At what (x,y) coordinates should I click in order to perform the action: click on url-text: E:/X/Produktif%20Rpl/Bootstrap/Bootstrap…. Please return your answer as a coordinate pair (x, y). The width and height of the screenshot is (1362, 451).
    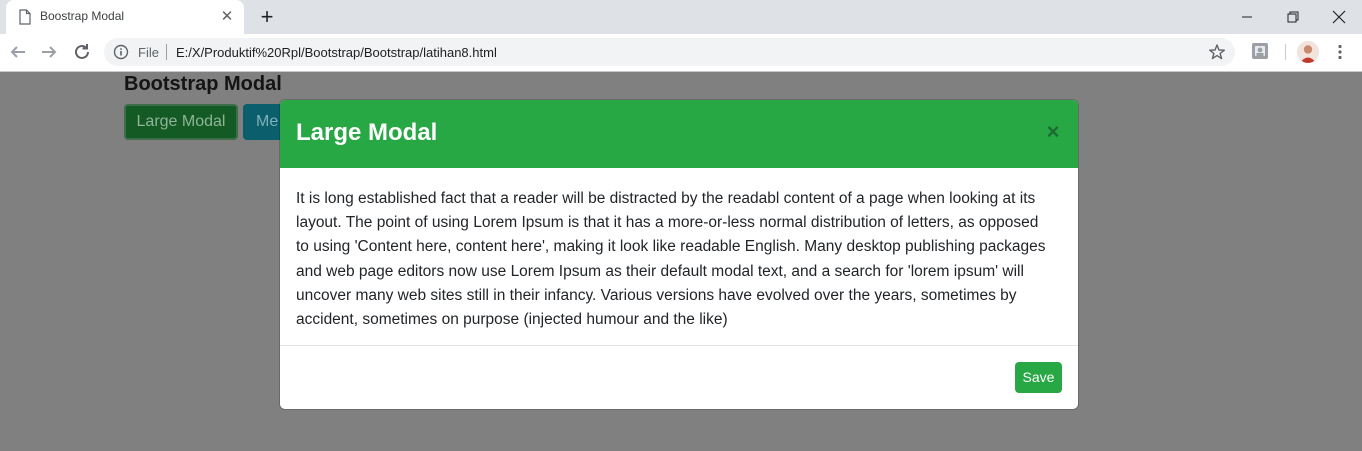
    Looking at the image, I should click on (336, 52).